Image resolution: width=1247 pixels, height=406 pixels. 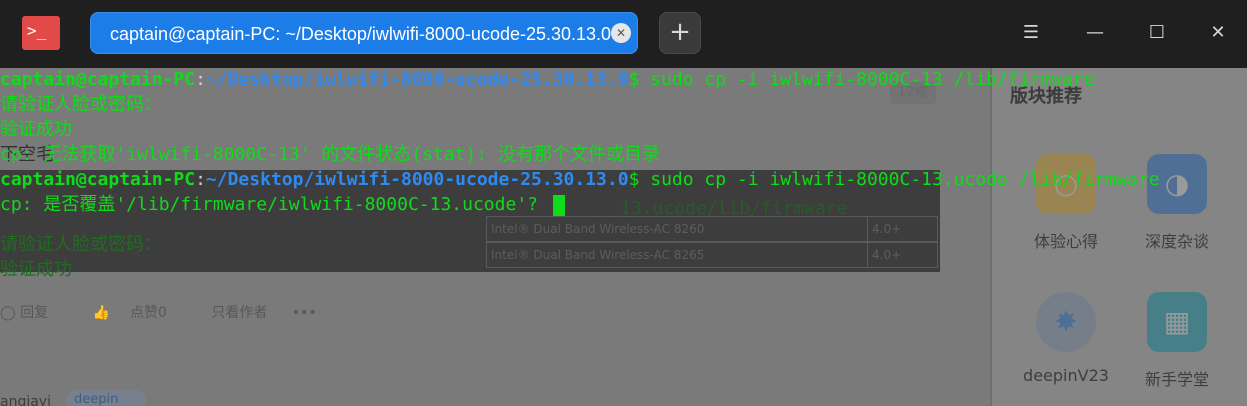 What do you see at coordinates (621, 33) in the screenshot?
I see `tab-close-icon: ✕` at bounding box center [621, 33].